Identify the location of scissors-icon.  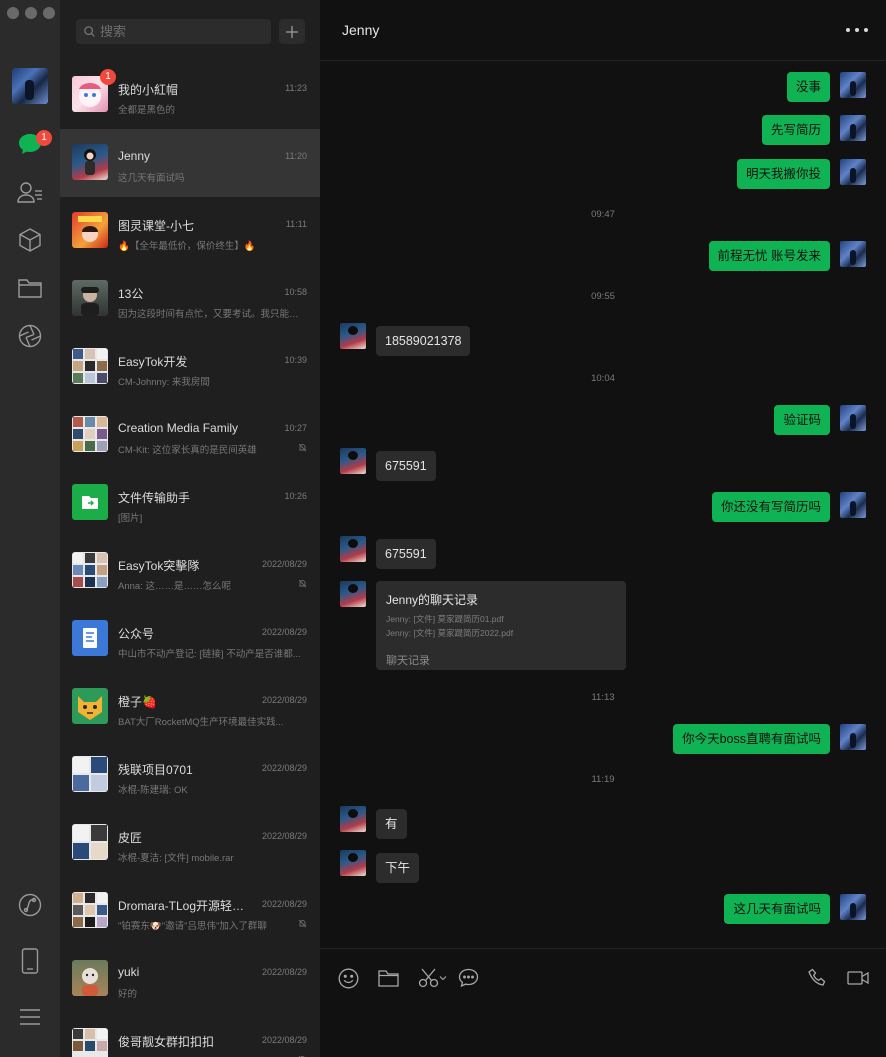
(428, 978).